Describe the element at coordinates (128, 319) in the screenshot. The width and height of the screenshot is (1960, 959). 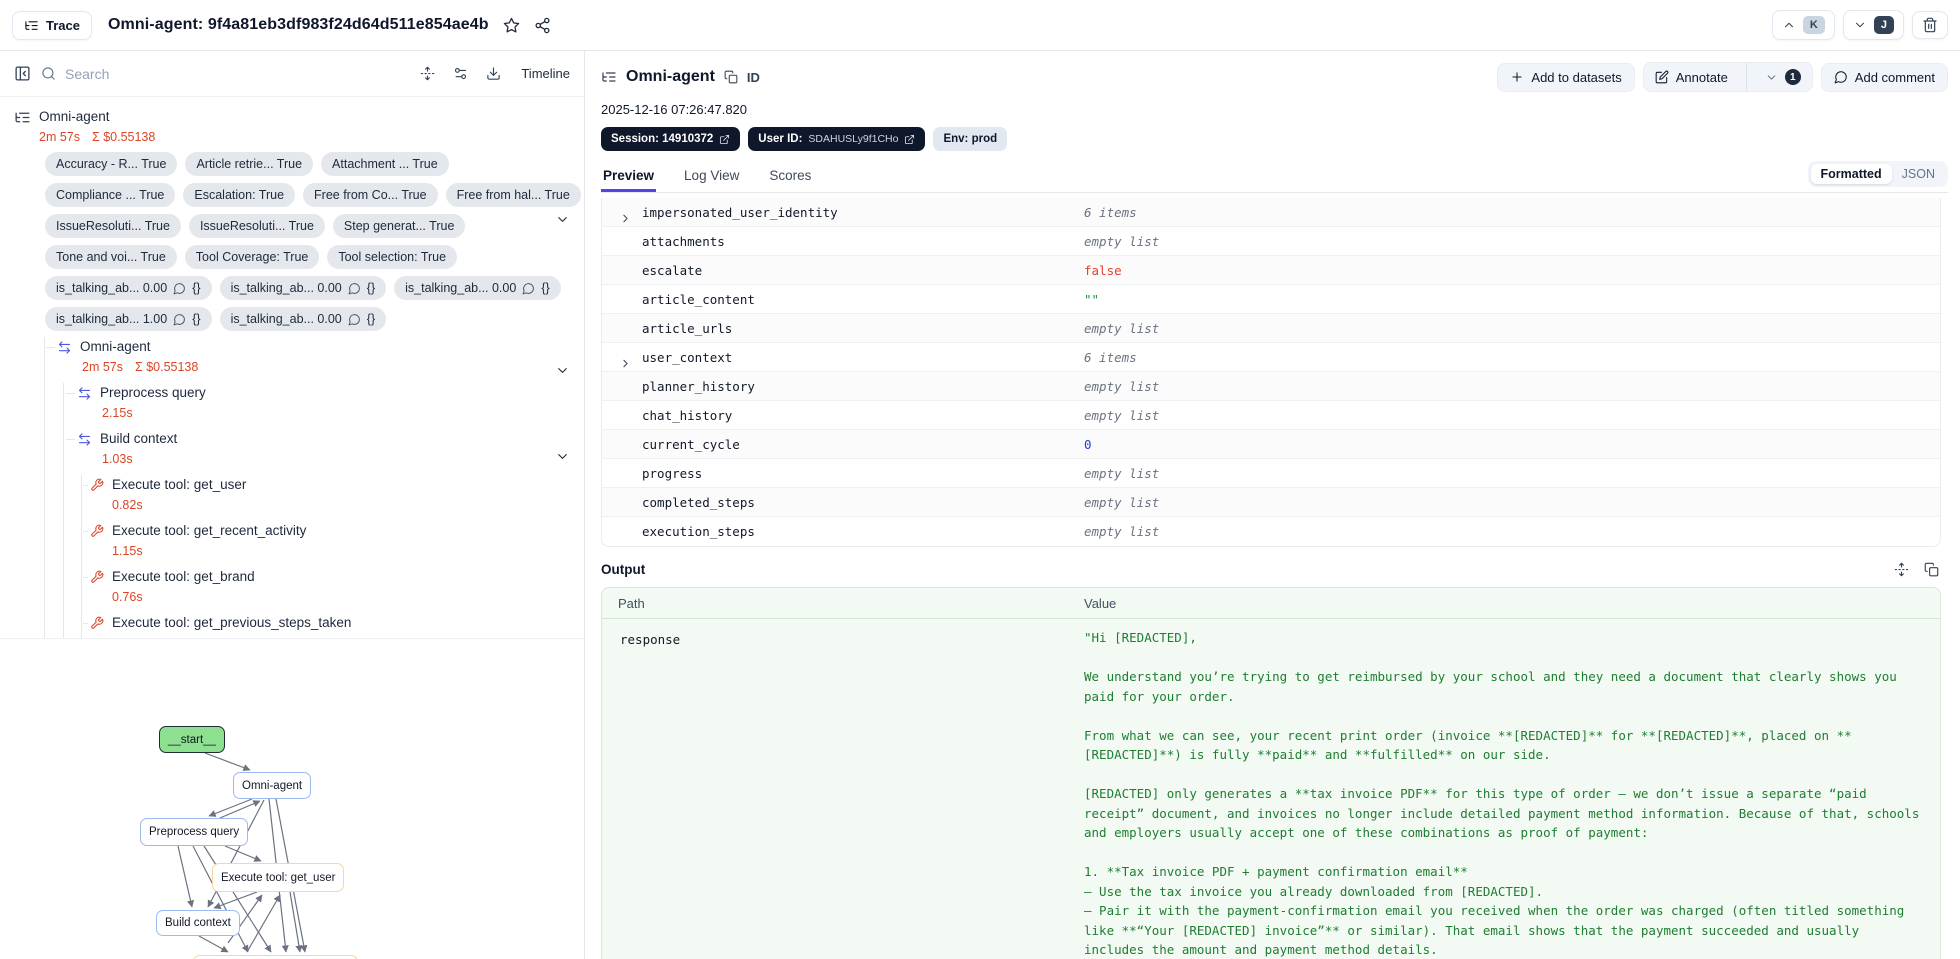
I see `score-badge: is_talking_ab... 1.00{}` at that location.